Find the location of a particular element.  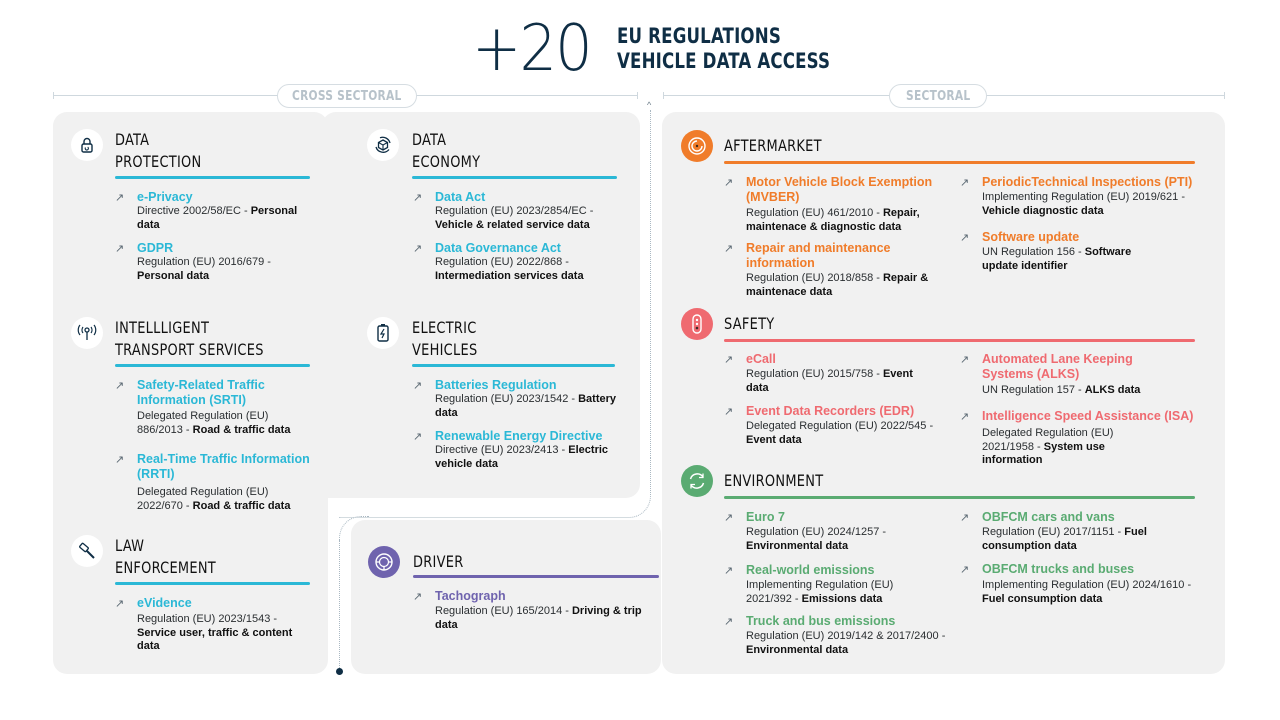

regulation-link: Renewable Energy Directive is located at coordinates (530, 436).